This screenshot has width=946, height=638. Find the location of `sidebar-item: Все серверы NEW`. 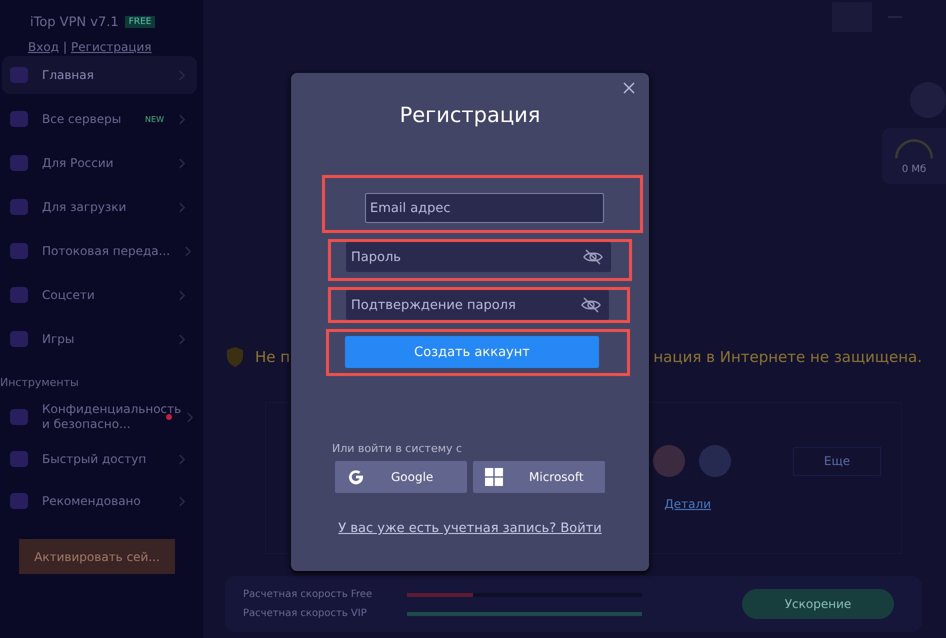

sidebar-item: Все серверы NEW is located at coordinates (99, 119).